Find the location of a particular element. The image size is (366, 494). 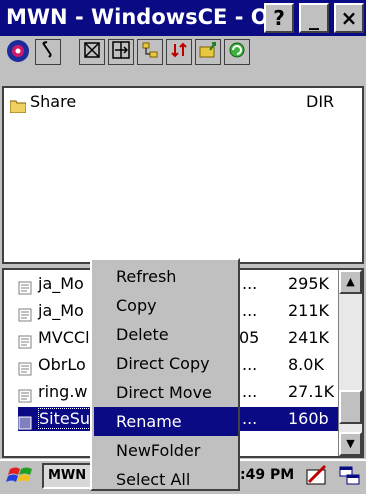

file-name: MVCCl is located at coordinates (64, 337).